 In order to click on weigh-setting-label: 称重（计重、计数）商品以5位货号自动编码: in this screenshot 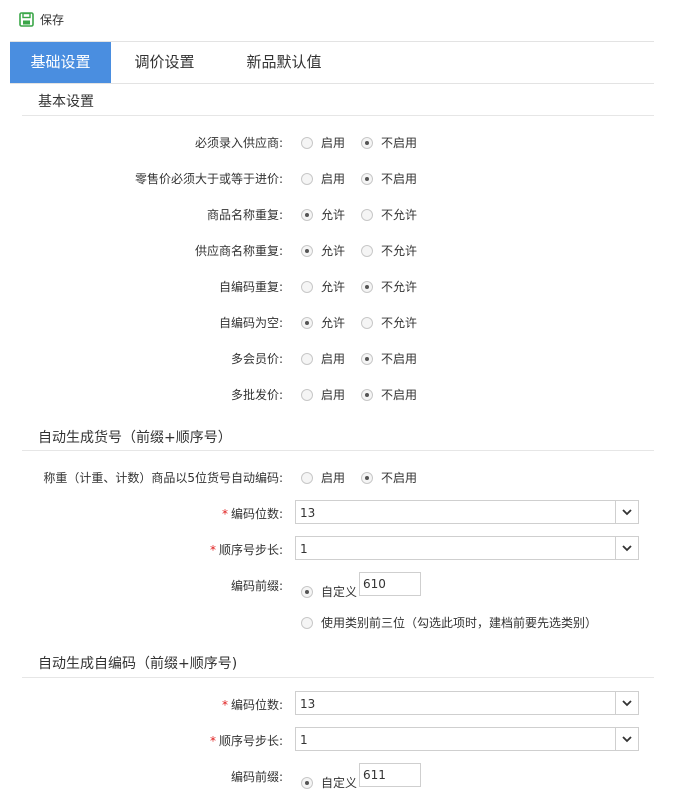, I will do `click(163, 478)`.